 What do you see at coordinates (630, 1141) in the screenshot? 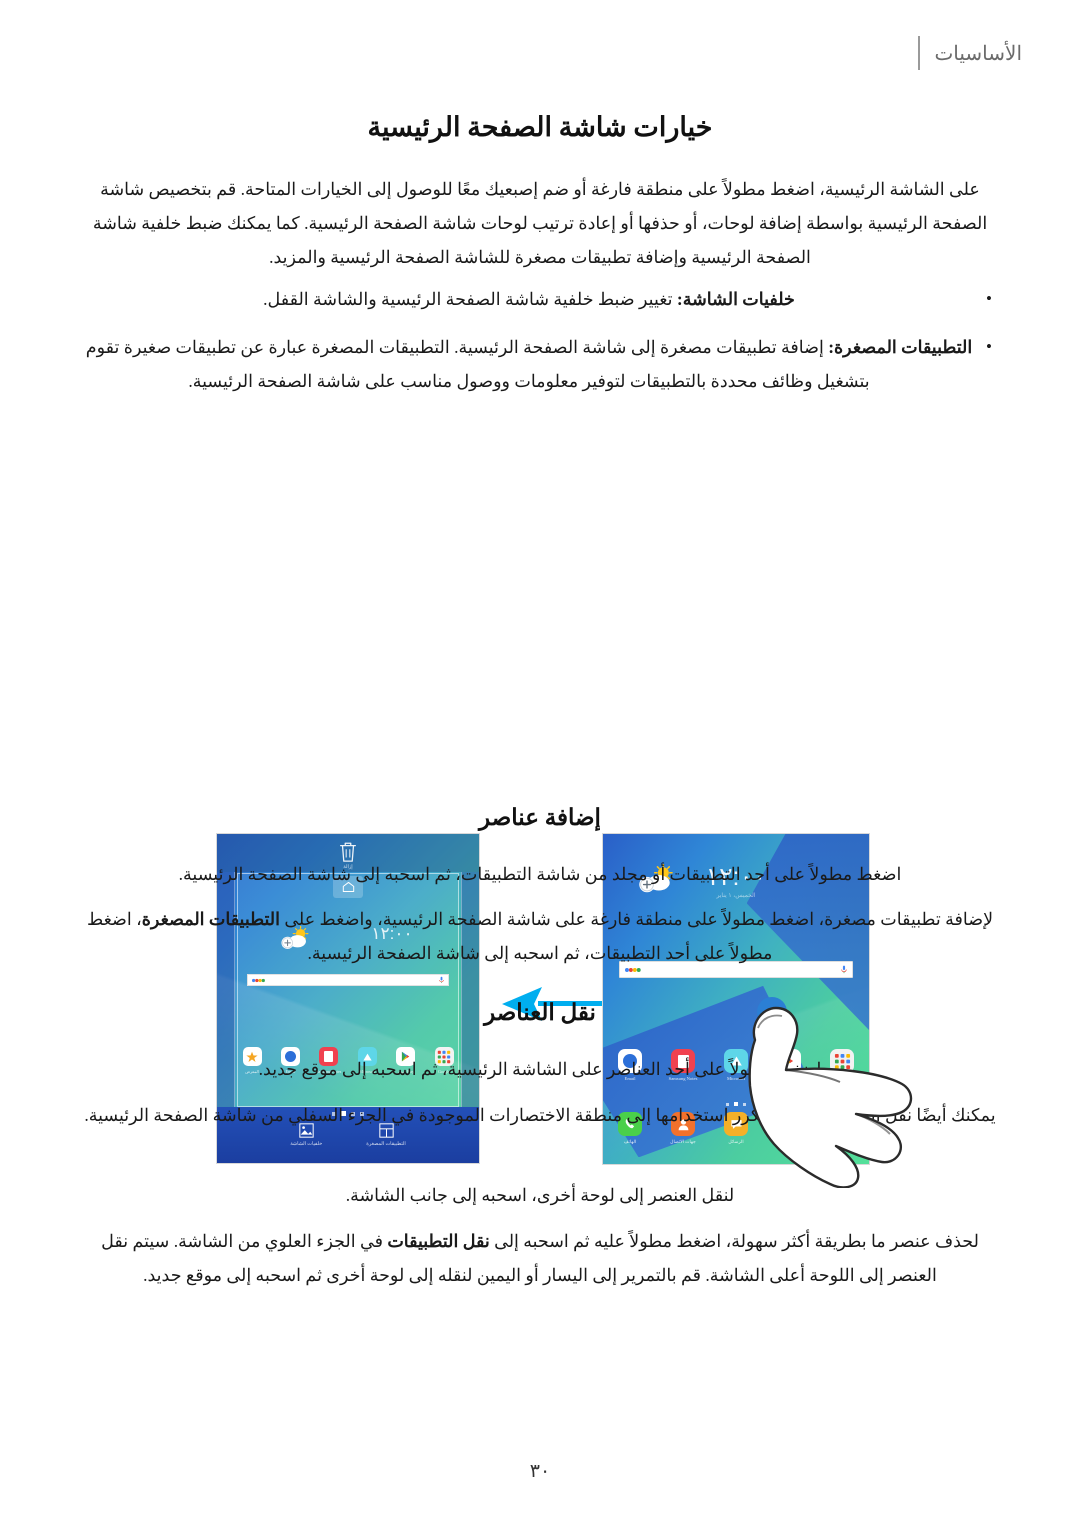
I see `app-label: الهاتف` at bounding box center [630, 1141].